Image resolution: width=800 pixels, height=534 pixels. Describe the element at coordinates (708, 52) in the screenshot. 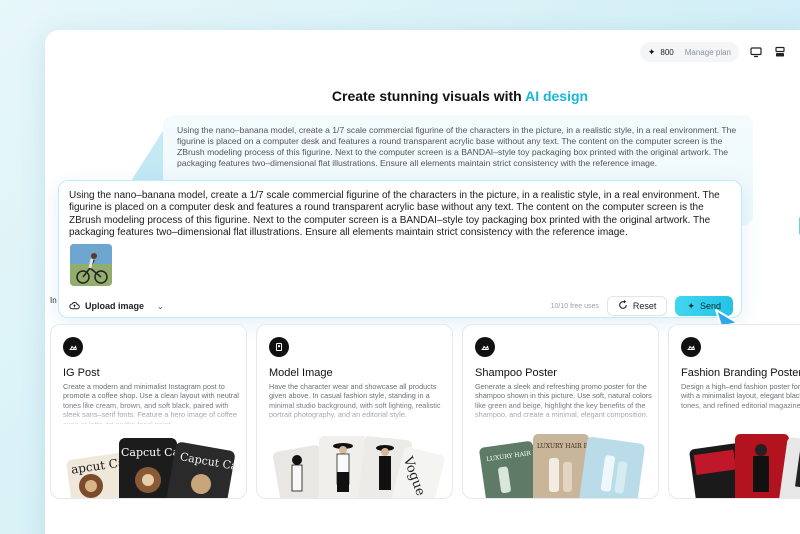

I see `manage-plan-link: Manage plan` at that location.